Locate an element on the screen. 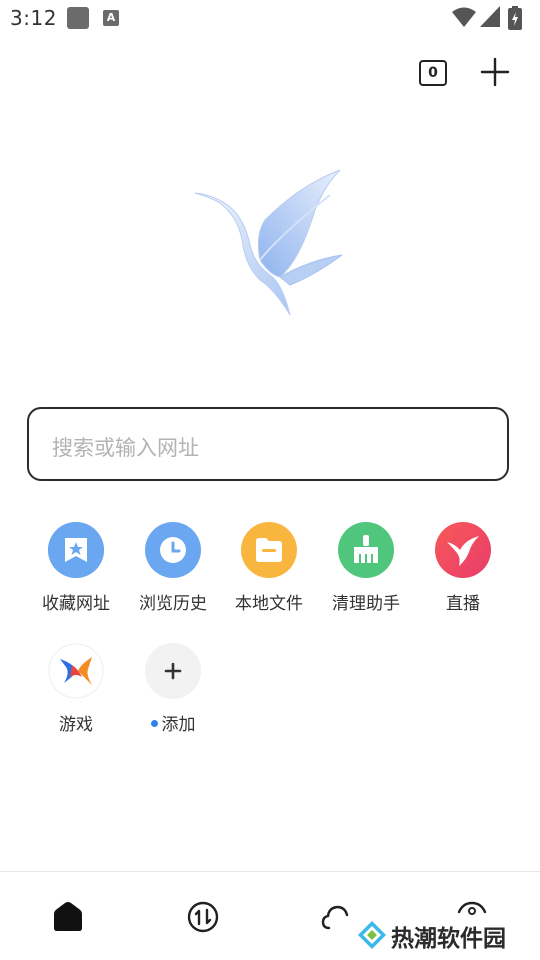 The height and width of the screenshot is (960, 540). signal-icon is located at coordinates (490, 16).